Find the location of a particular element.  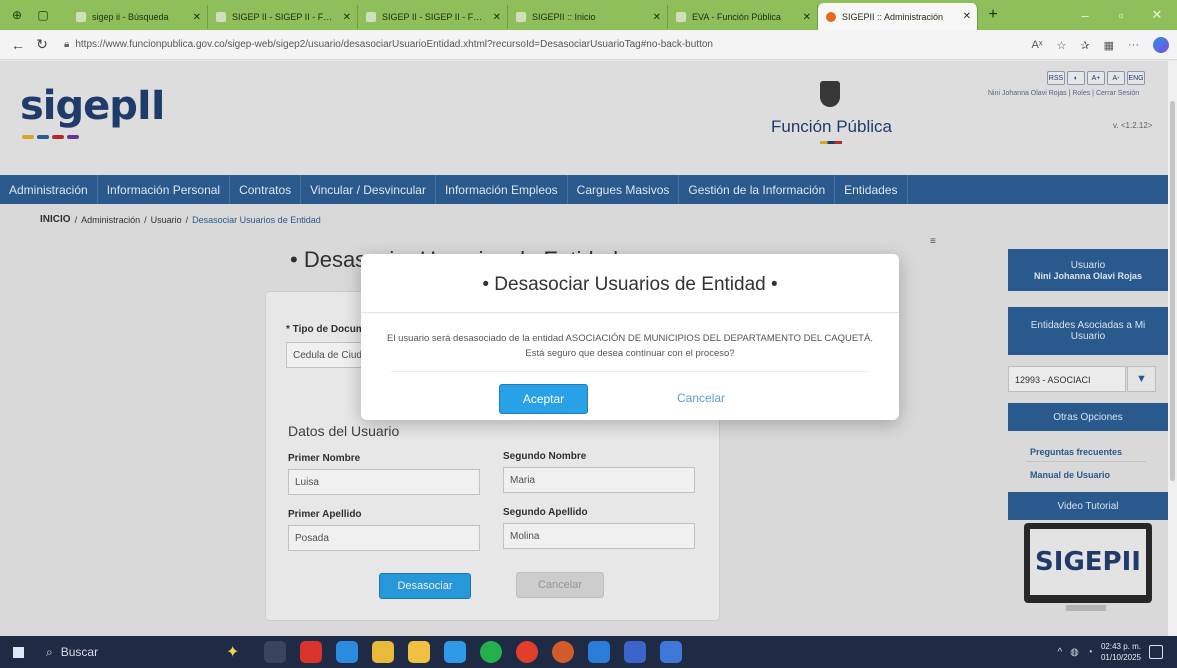

scrollbar-thumb is located at coordinates (1172, 291).